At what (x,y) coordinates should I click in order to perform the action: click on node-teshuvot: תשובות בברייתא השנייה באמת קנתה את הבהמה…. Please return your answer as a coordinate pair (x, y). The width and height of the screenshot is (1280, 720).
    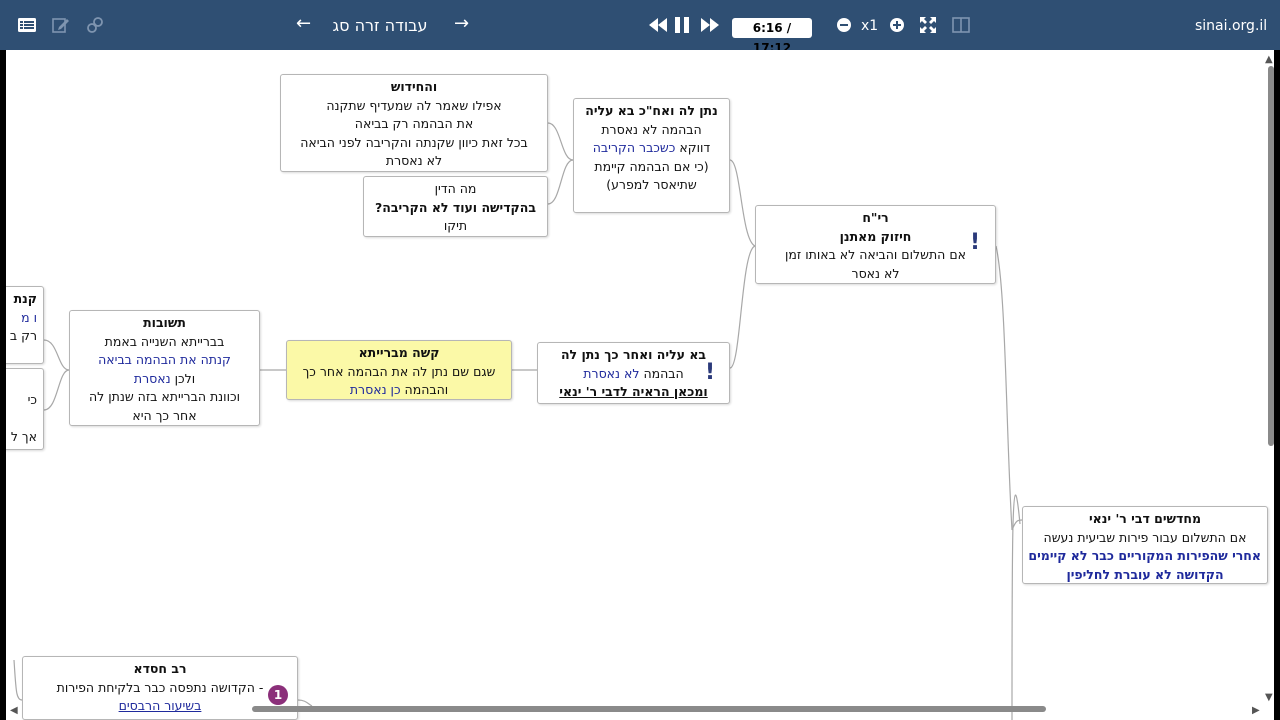
    Looking at the image, I should click on (164, 368).